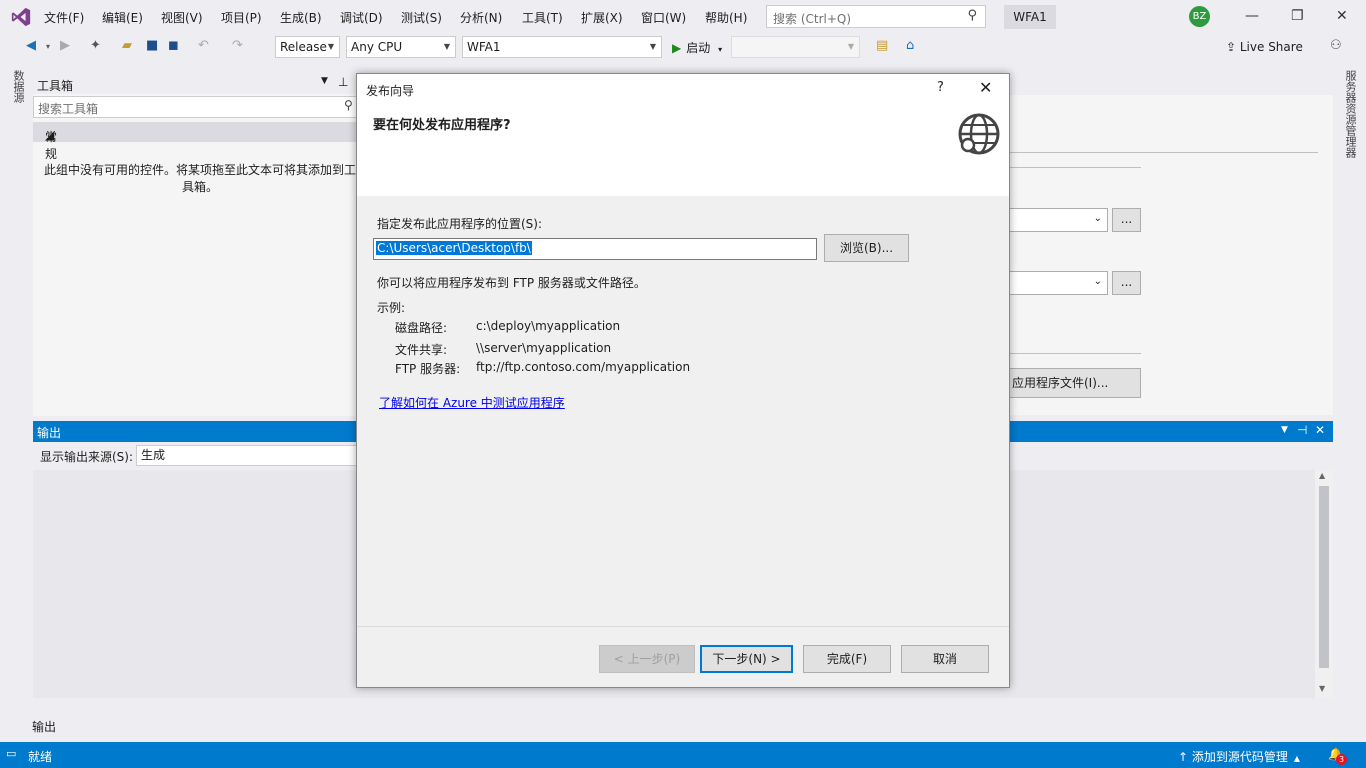 The image size is (1366, 768). What do you see at coordinates (421, 17) in the screenshot?
I see `menu-test: 测试(S)` at bounding box center [421, 17].